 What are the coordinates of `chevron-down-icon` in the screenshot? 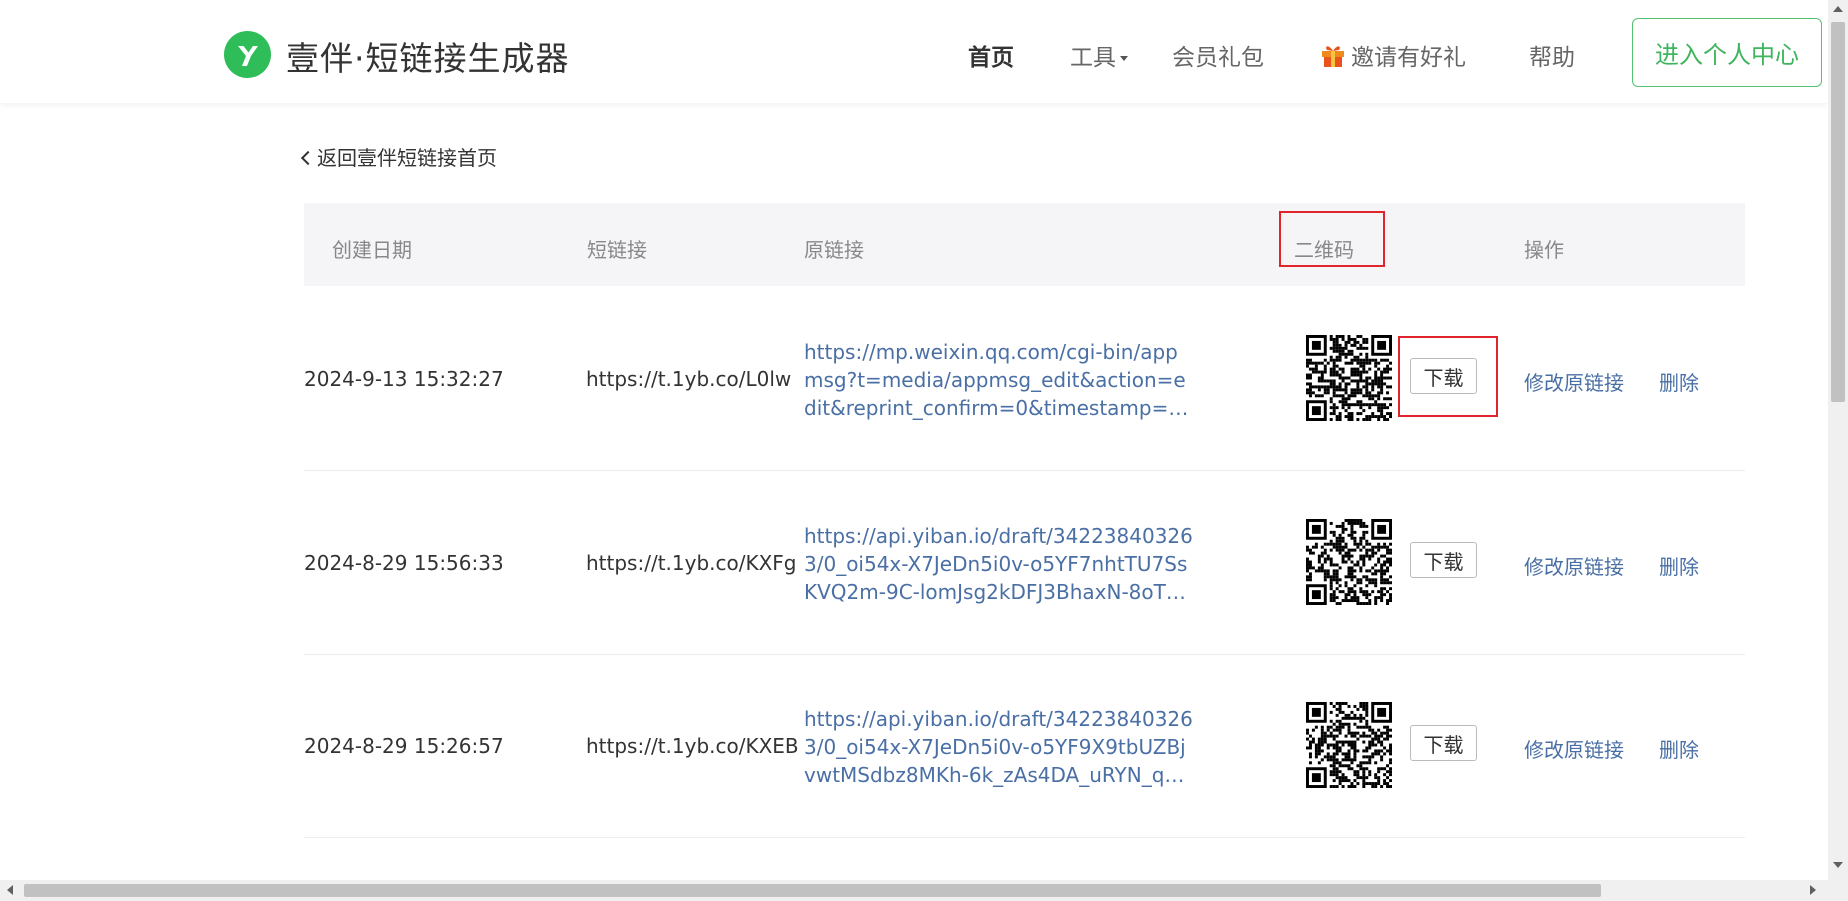 It's located at (1124, 58).